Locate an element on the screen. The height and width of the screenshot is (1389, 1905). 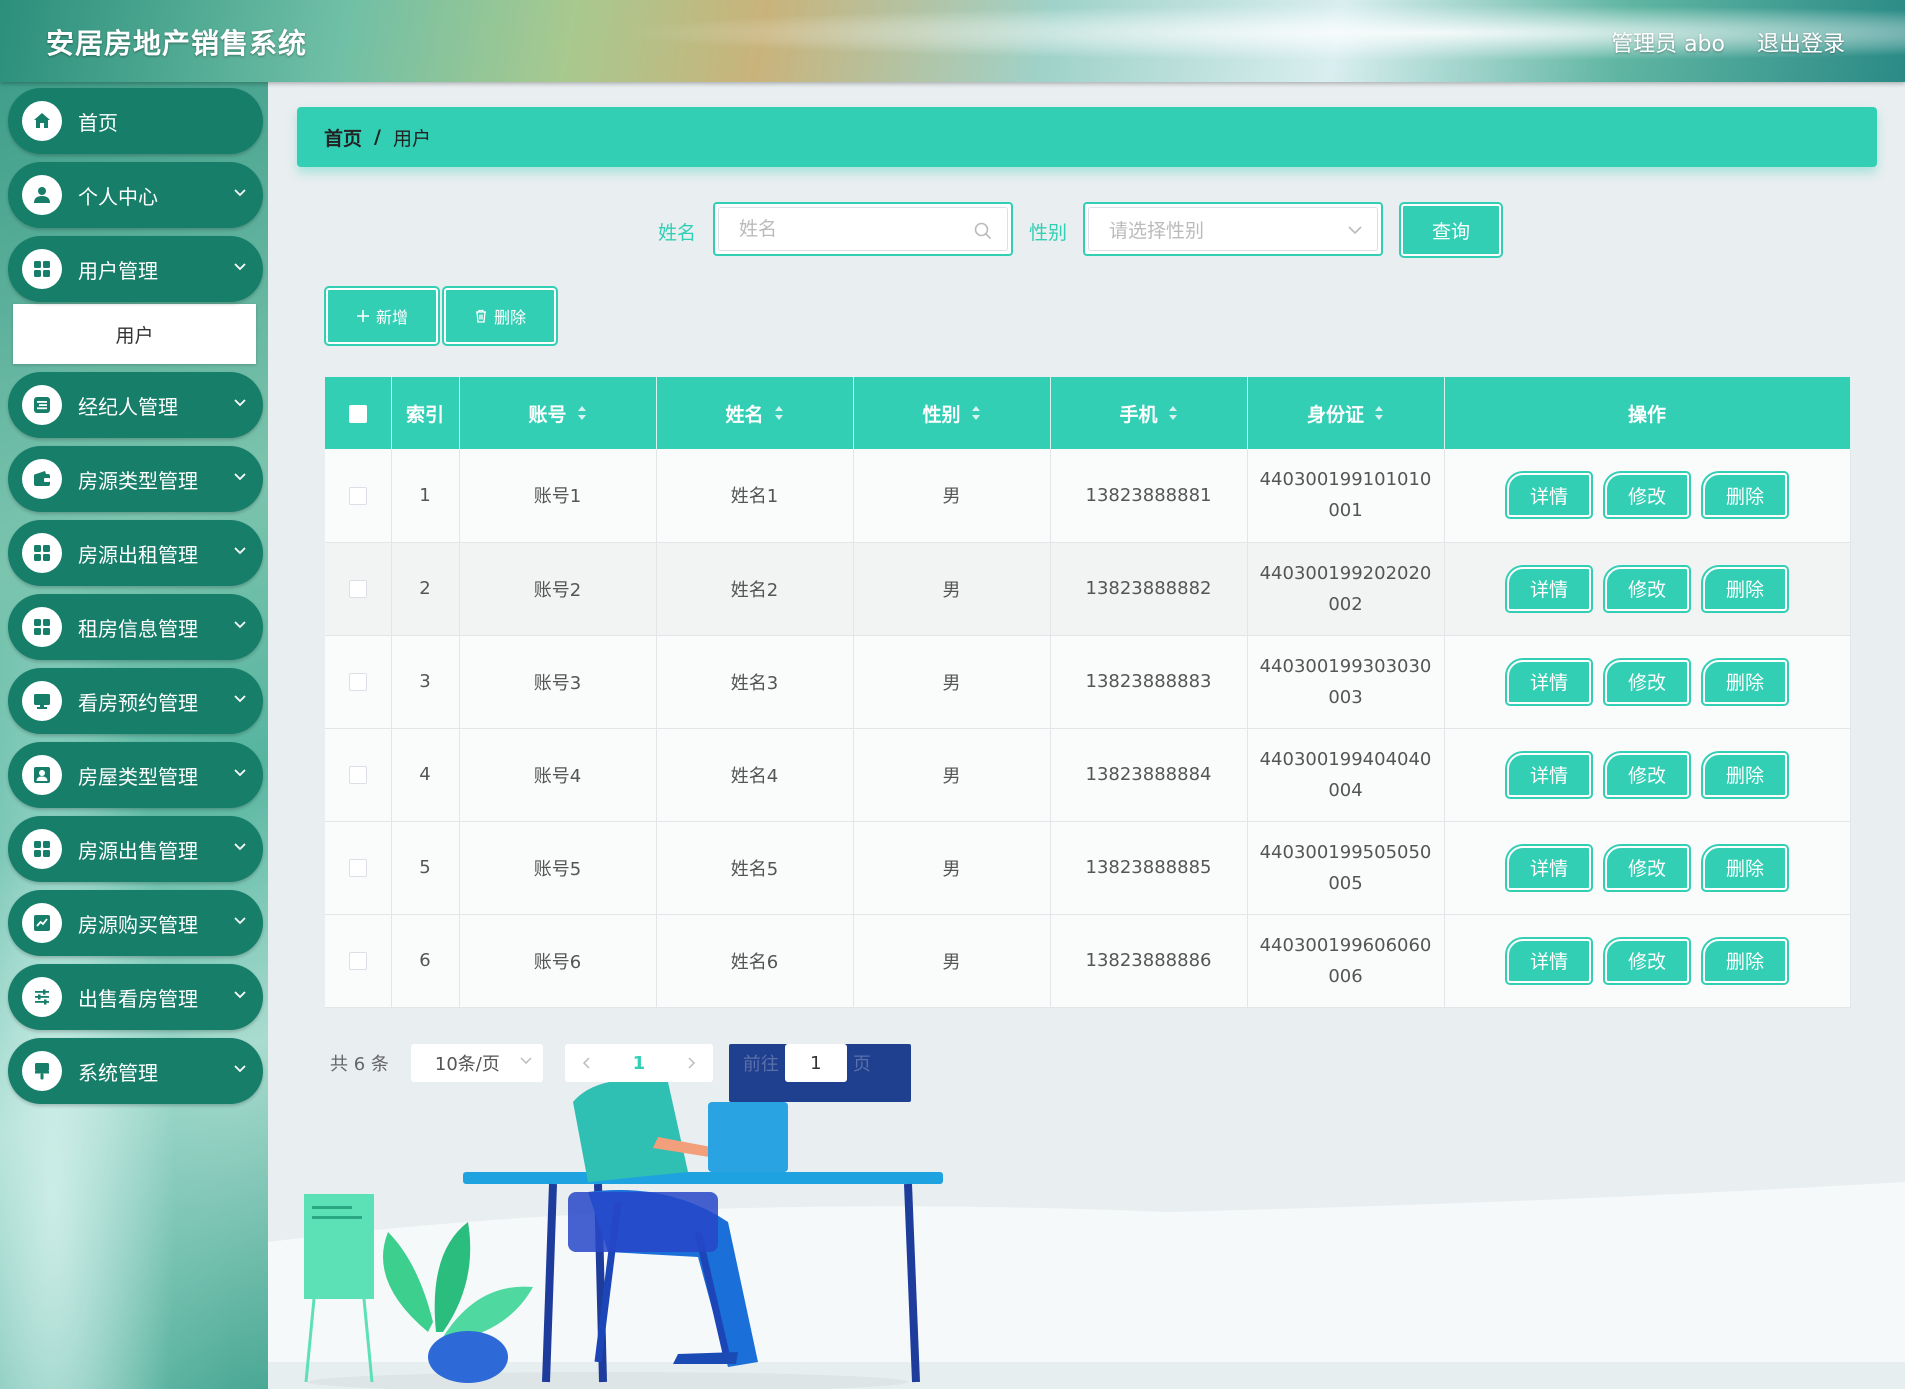
column-header-id-card: 身份证 is located at coordinates (1346, 413).